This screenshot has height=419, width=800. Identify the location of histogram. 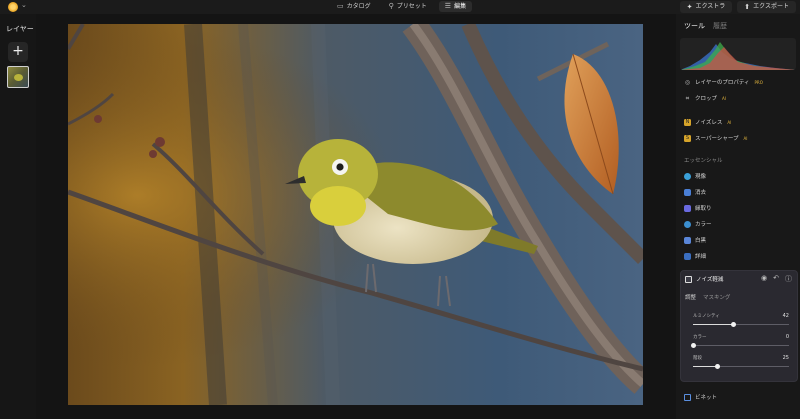
(738, 54).